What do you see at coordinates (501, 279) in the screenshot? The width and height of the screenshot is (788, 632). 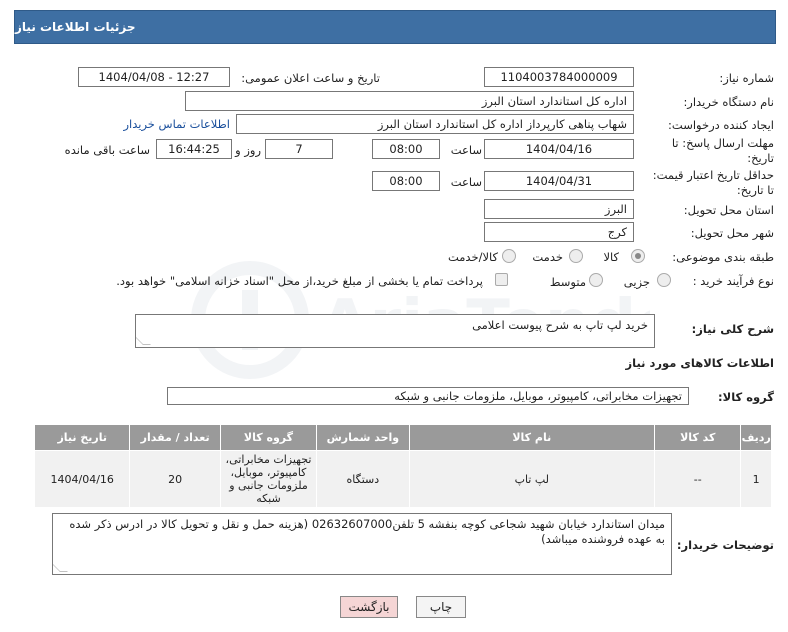 I see `treasury-bond-checkbox` at bounding box center [501, 279].